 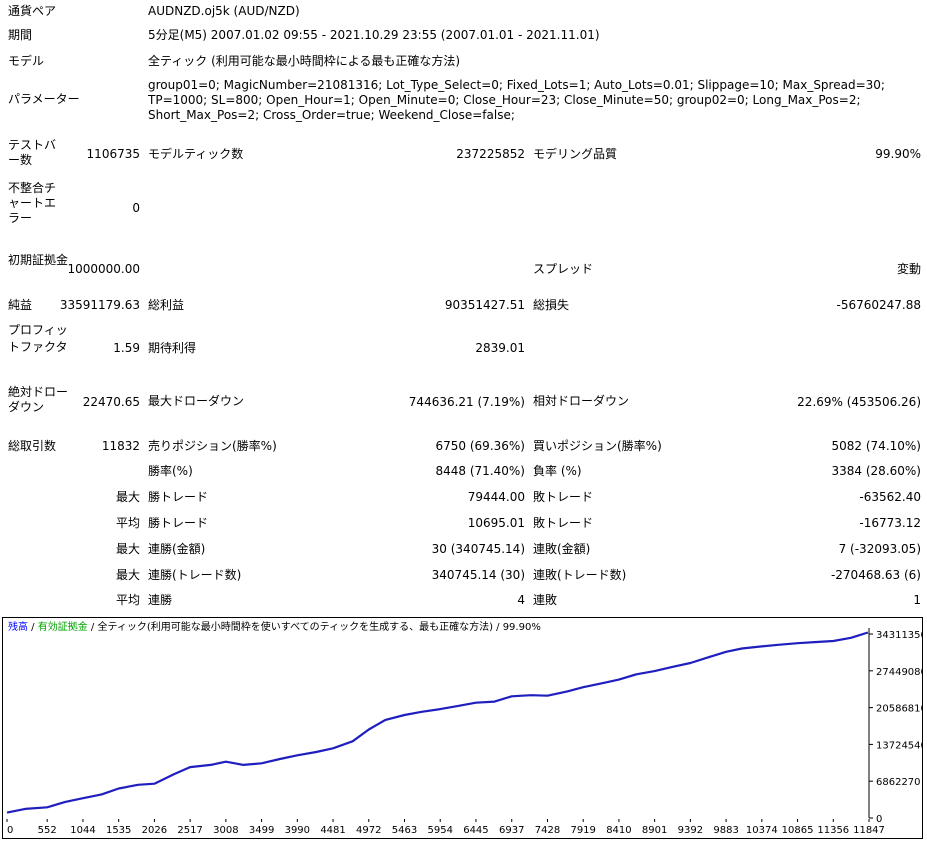 What do you see at coordinates (26, 61) in the screenshot?
I see `model-label: モデル` at bounding box center [26, 61].